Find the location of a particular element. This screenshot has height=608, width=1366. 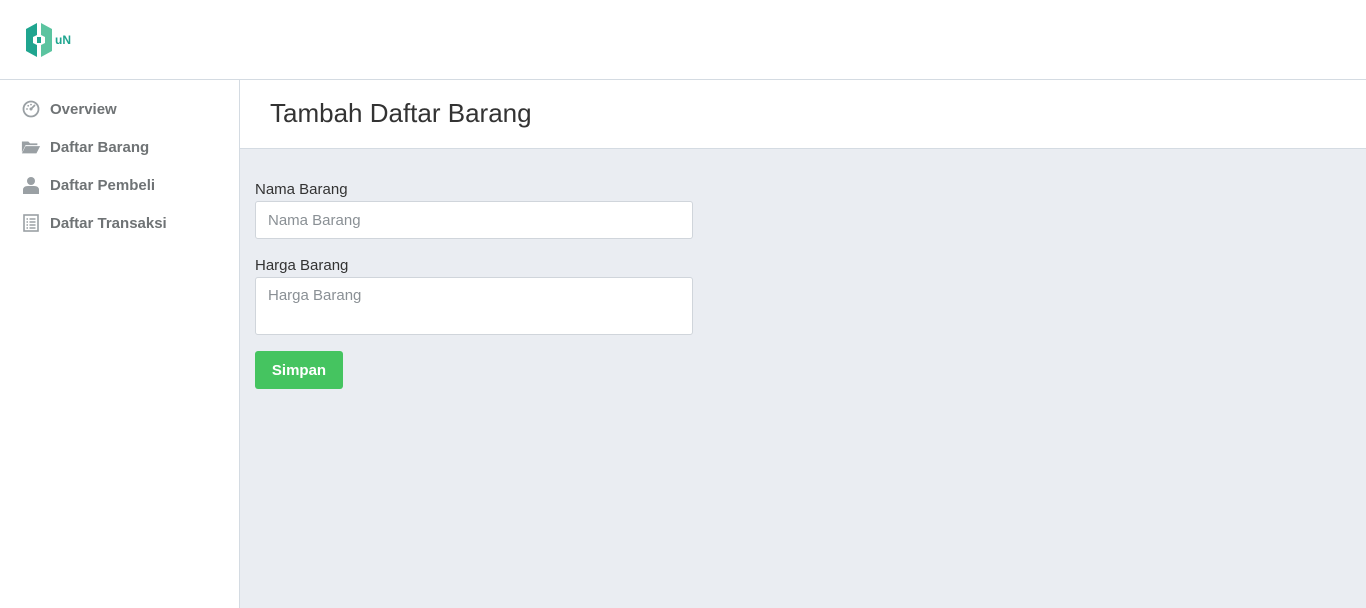

sidebar-item-label: Overview is located at coordinates (83, 109).